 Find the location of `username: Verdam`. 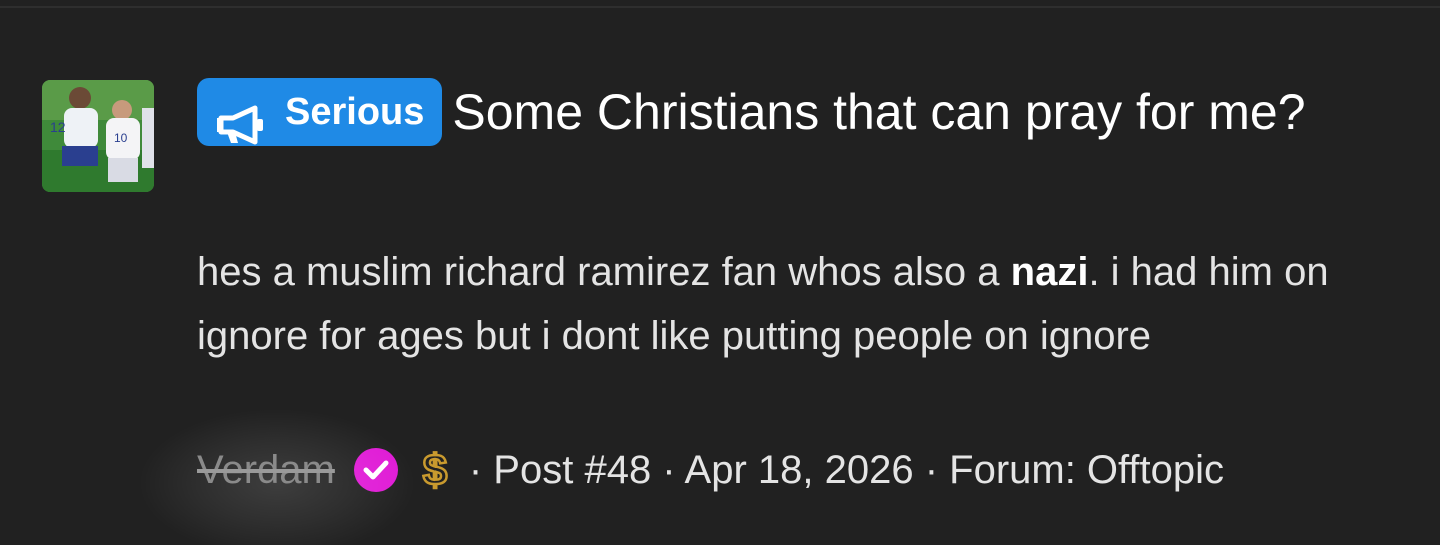

username: Verdam is located at coordinates (266, 470).